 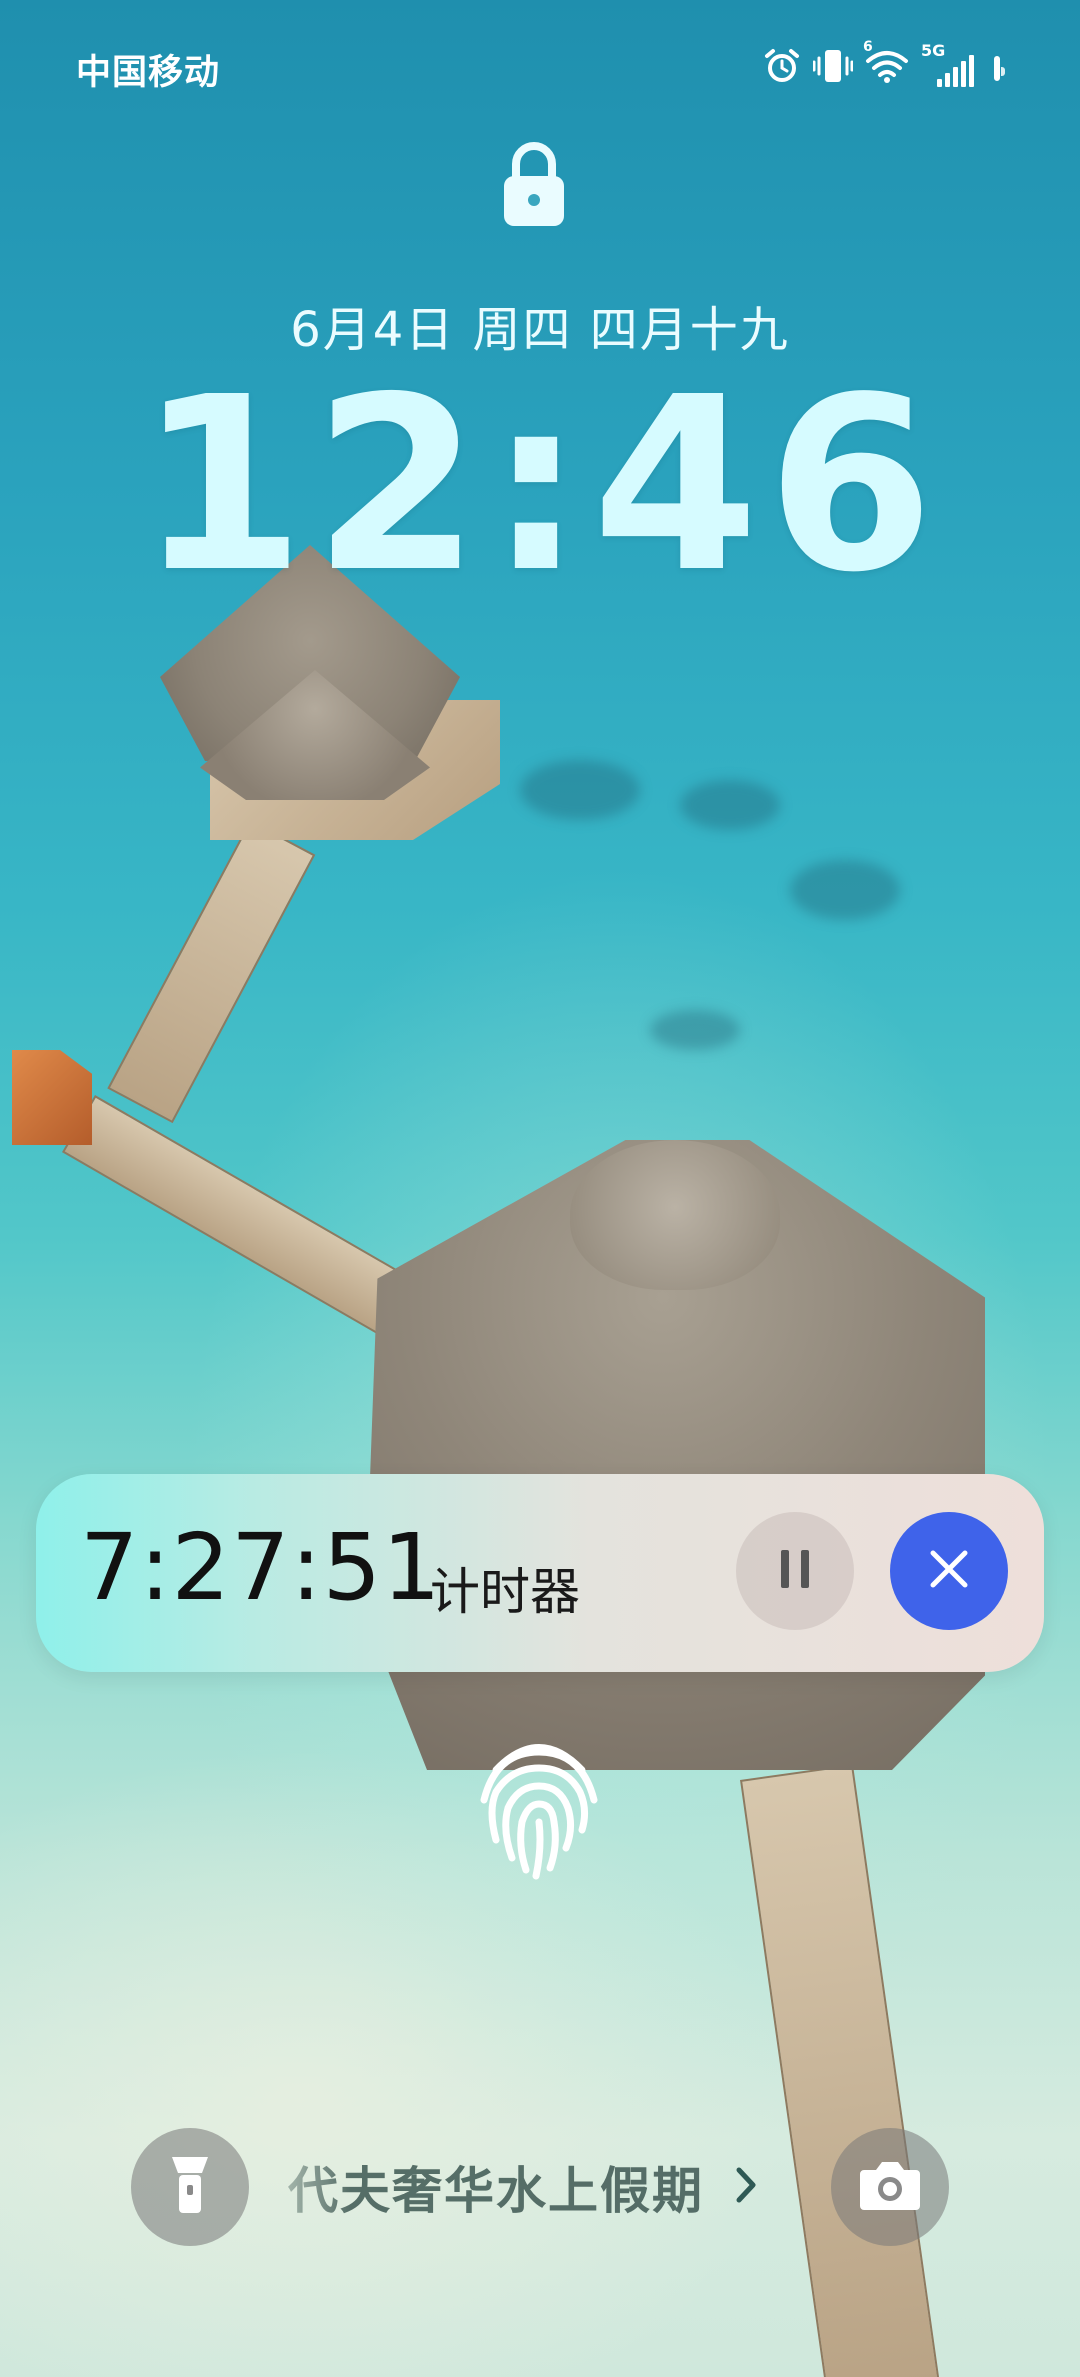 I want to click on chevron-right-icon, so click(x=746, y=2187).